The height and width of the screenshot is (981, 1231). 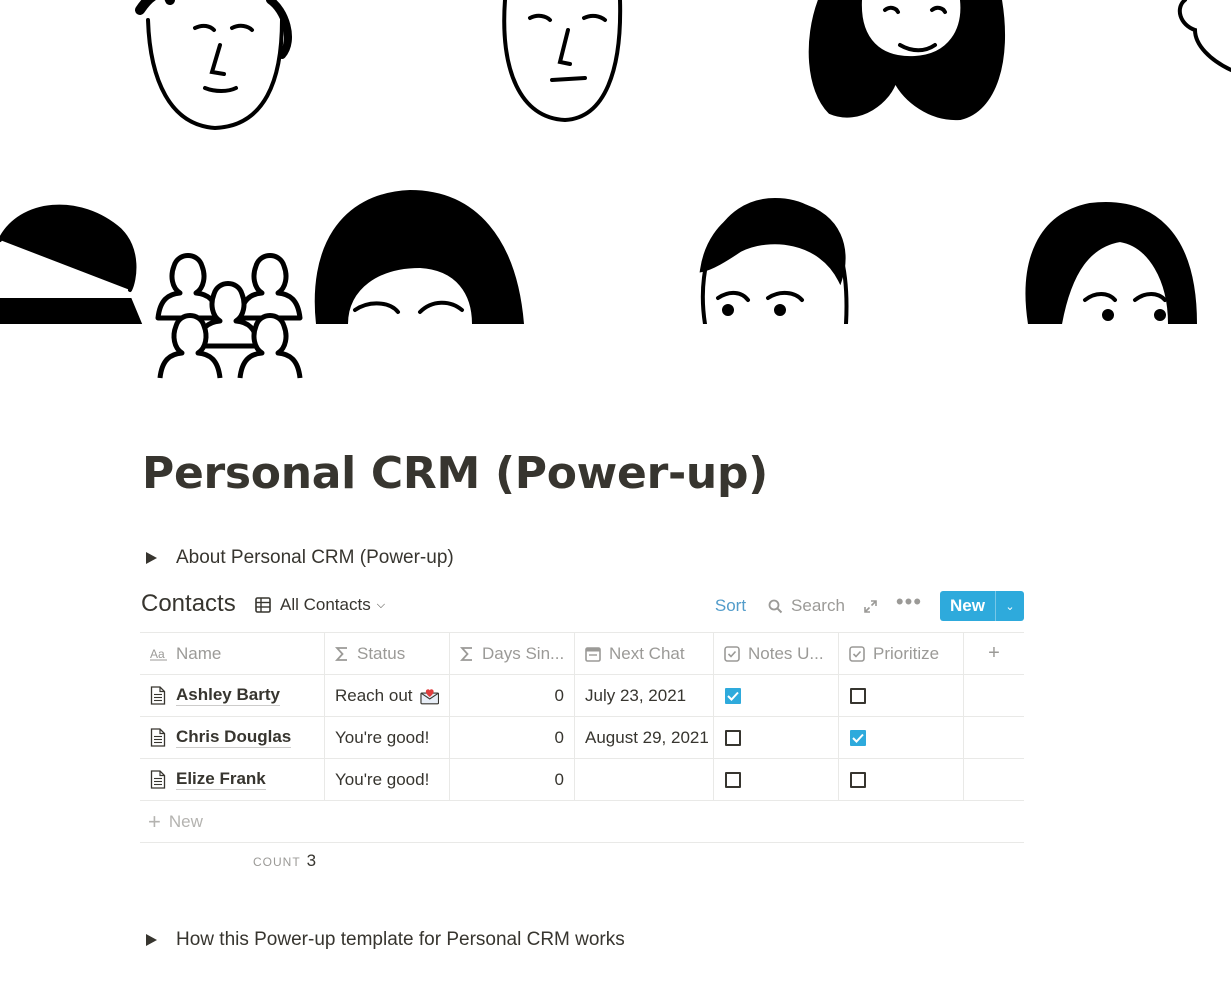 What do you see at coordinates (644, 695) in the screenshot?
I see `cell-next-chat: July 23, 2021` at bounding box center [644, 695].